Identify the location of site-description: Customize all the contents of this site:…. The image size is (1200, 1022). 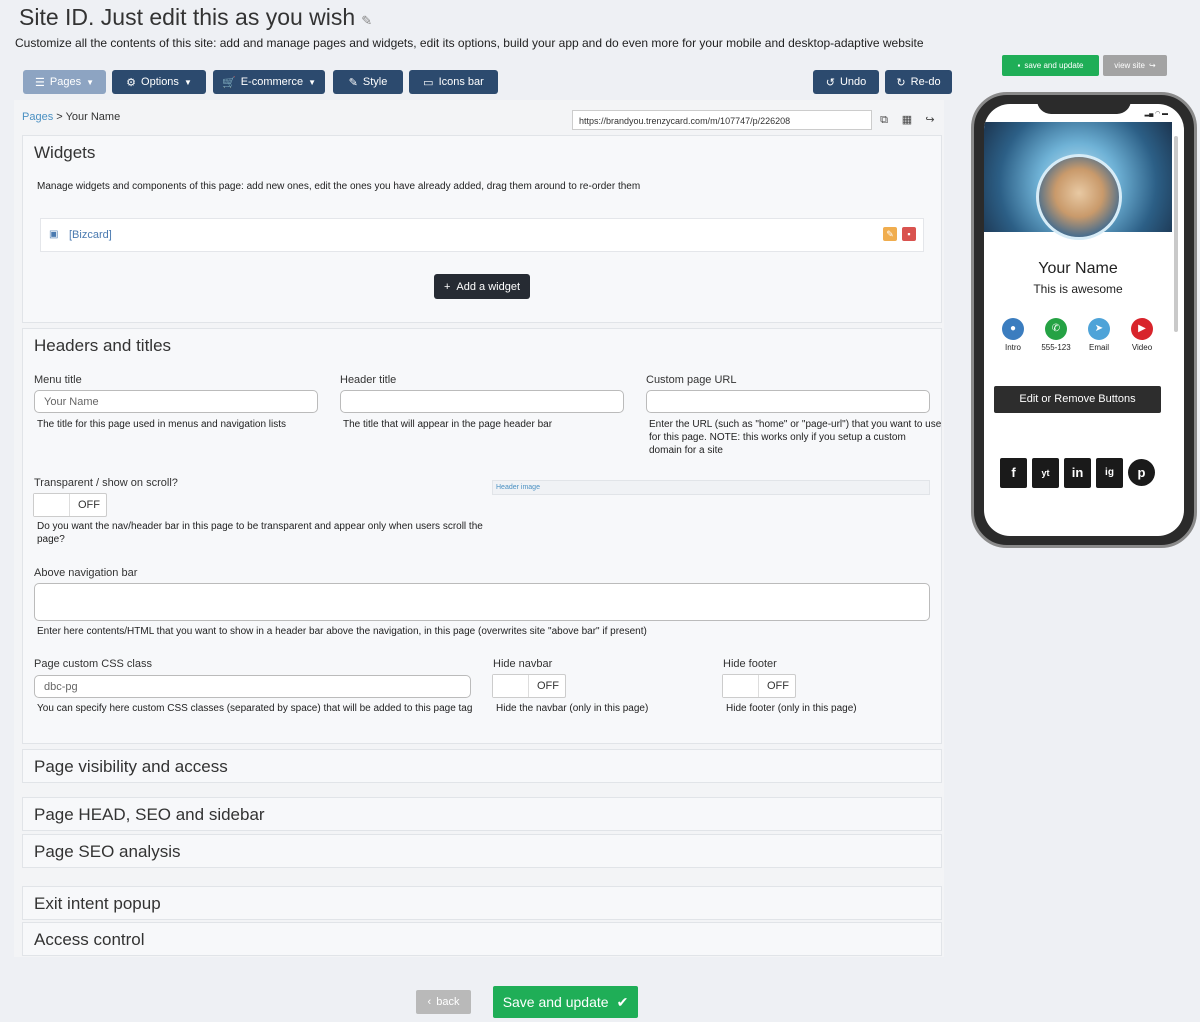
(469, 43).